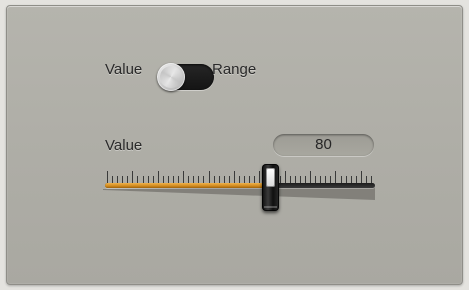 The height and width of the screenshot is (290, 469). I want to click on value-slider-label: Value, so click(124, 145).